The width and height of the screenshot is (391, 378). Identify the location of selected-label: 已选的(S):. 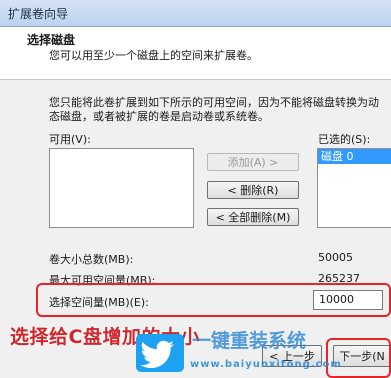
(344, 139).